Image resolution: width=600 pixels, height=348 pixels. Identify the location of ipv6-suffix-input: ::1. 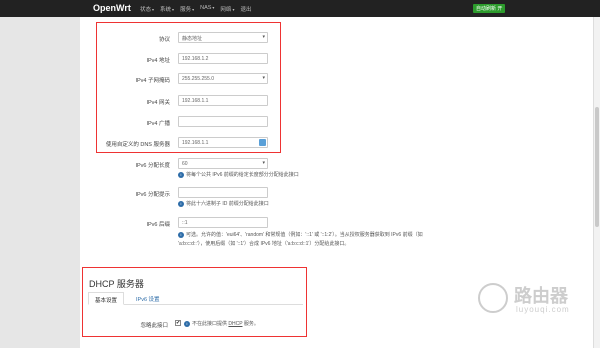
(223, 222).